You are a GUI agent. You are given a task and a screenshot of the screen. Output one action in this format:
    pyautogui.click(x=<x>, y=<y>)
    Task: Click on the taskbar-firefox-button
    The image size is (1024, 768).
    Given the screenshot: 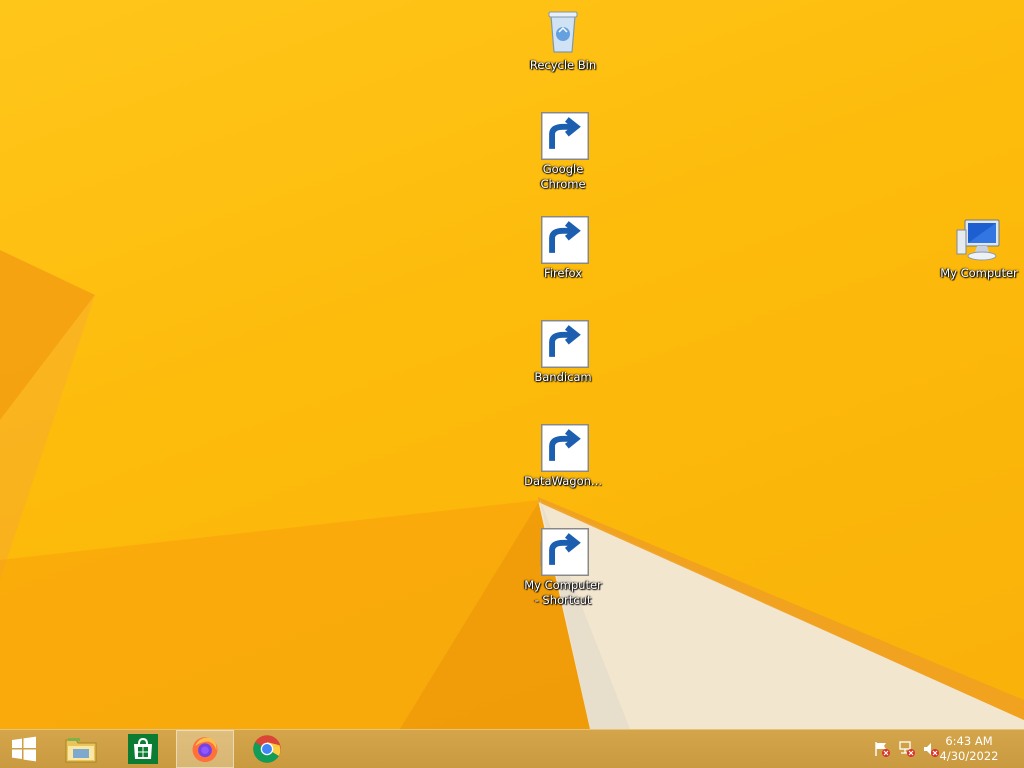 What is the action you would take?
    pyautogui.click(x=205, y=749)
    